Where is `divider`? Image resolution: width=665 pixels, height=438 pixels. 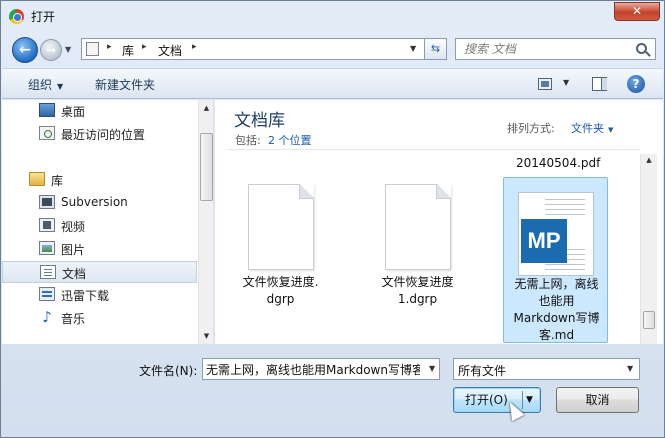 divider is located at coordinates (434, 149).